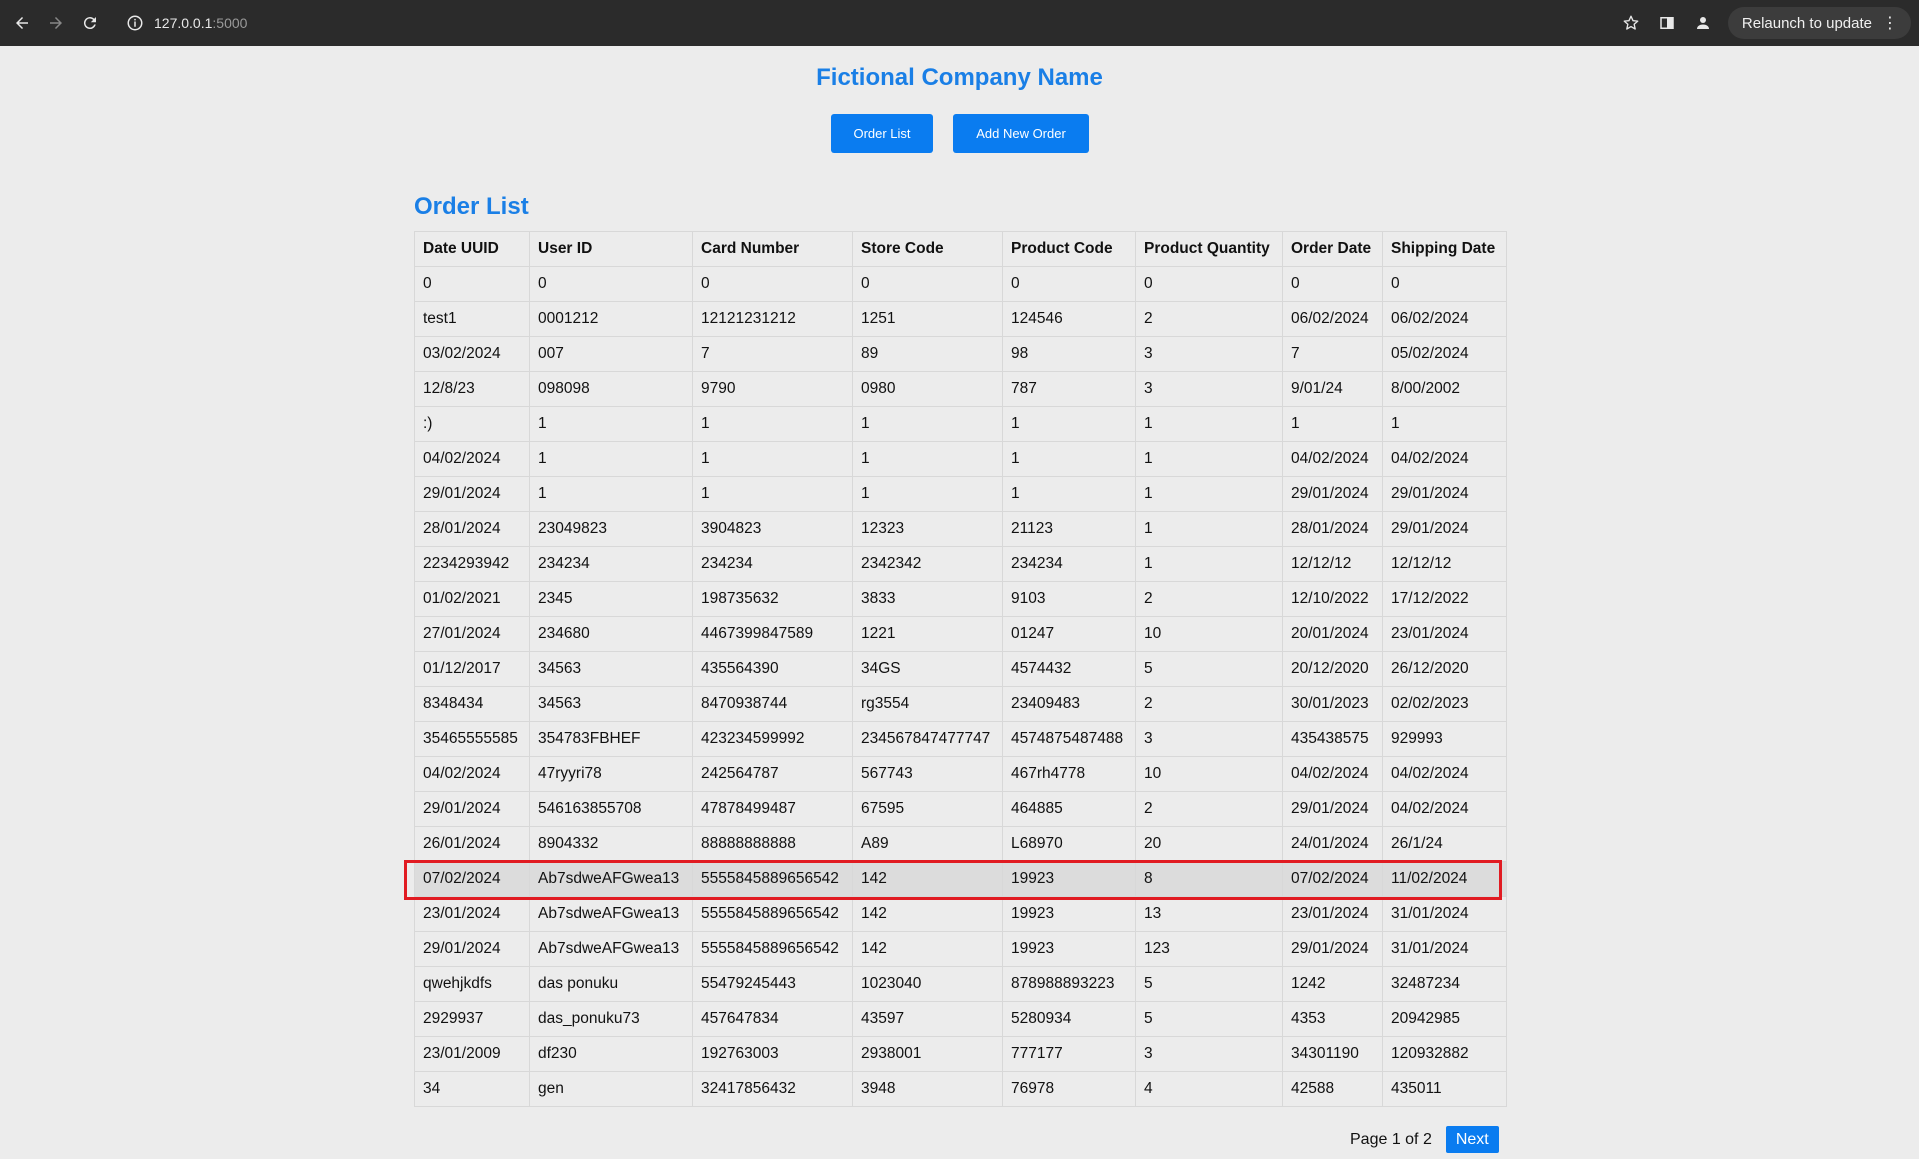 Image resolution: width=1919 pixels, height=1159 pixels. I want to click on table-cell: 354783FBHEF, so click(611, 739).